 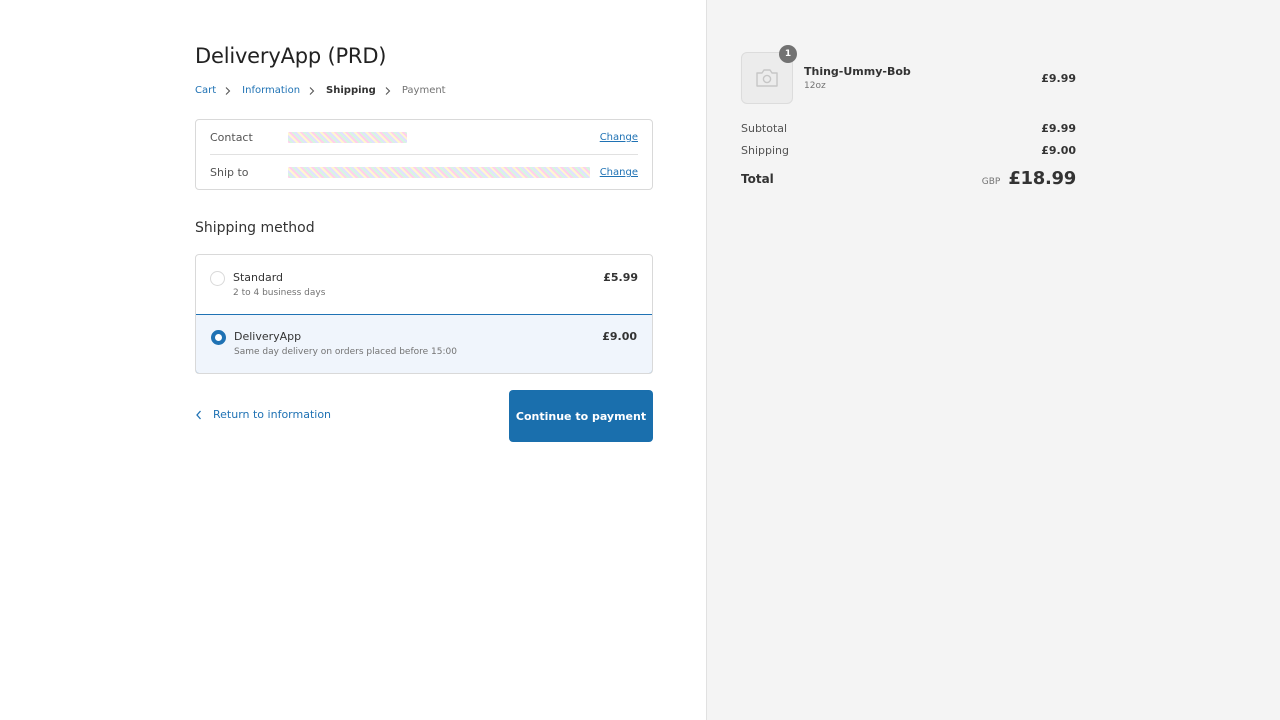 I want to click on radio-checked, so click(x=218, y=337).